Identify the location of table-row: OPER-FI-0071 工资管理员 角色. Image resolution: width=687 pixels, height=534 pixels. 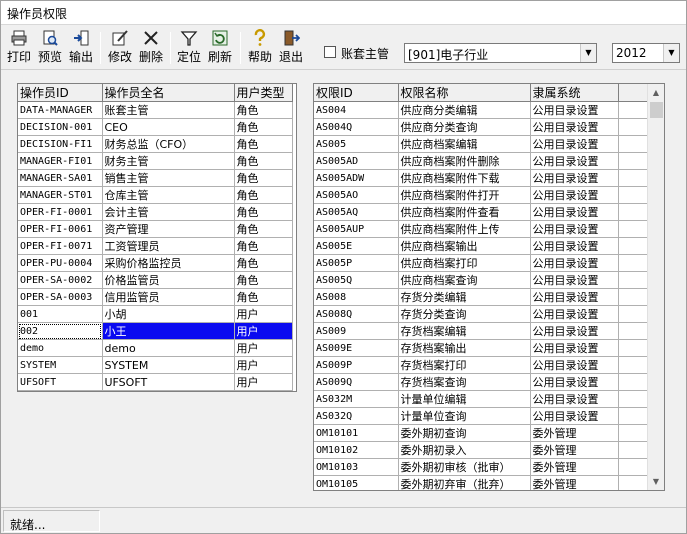
(155, 246).